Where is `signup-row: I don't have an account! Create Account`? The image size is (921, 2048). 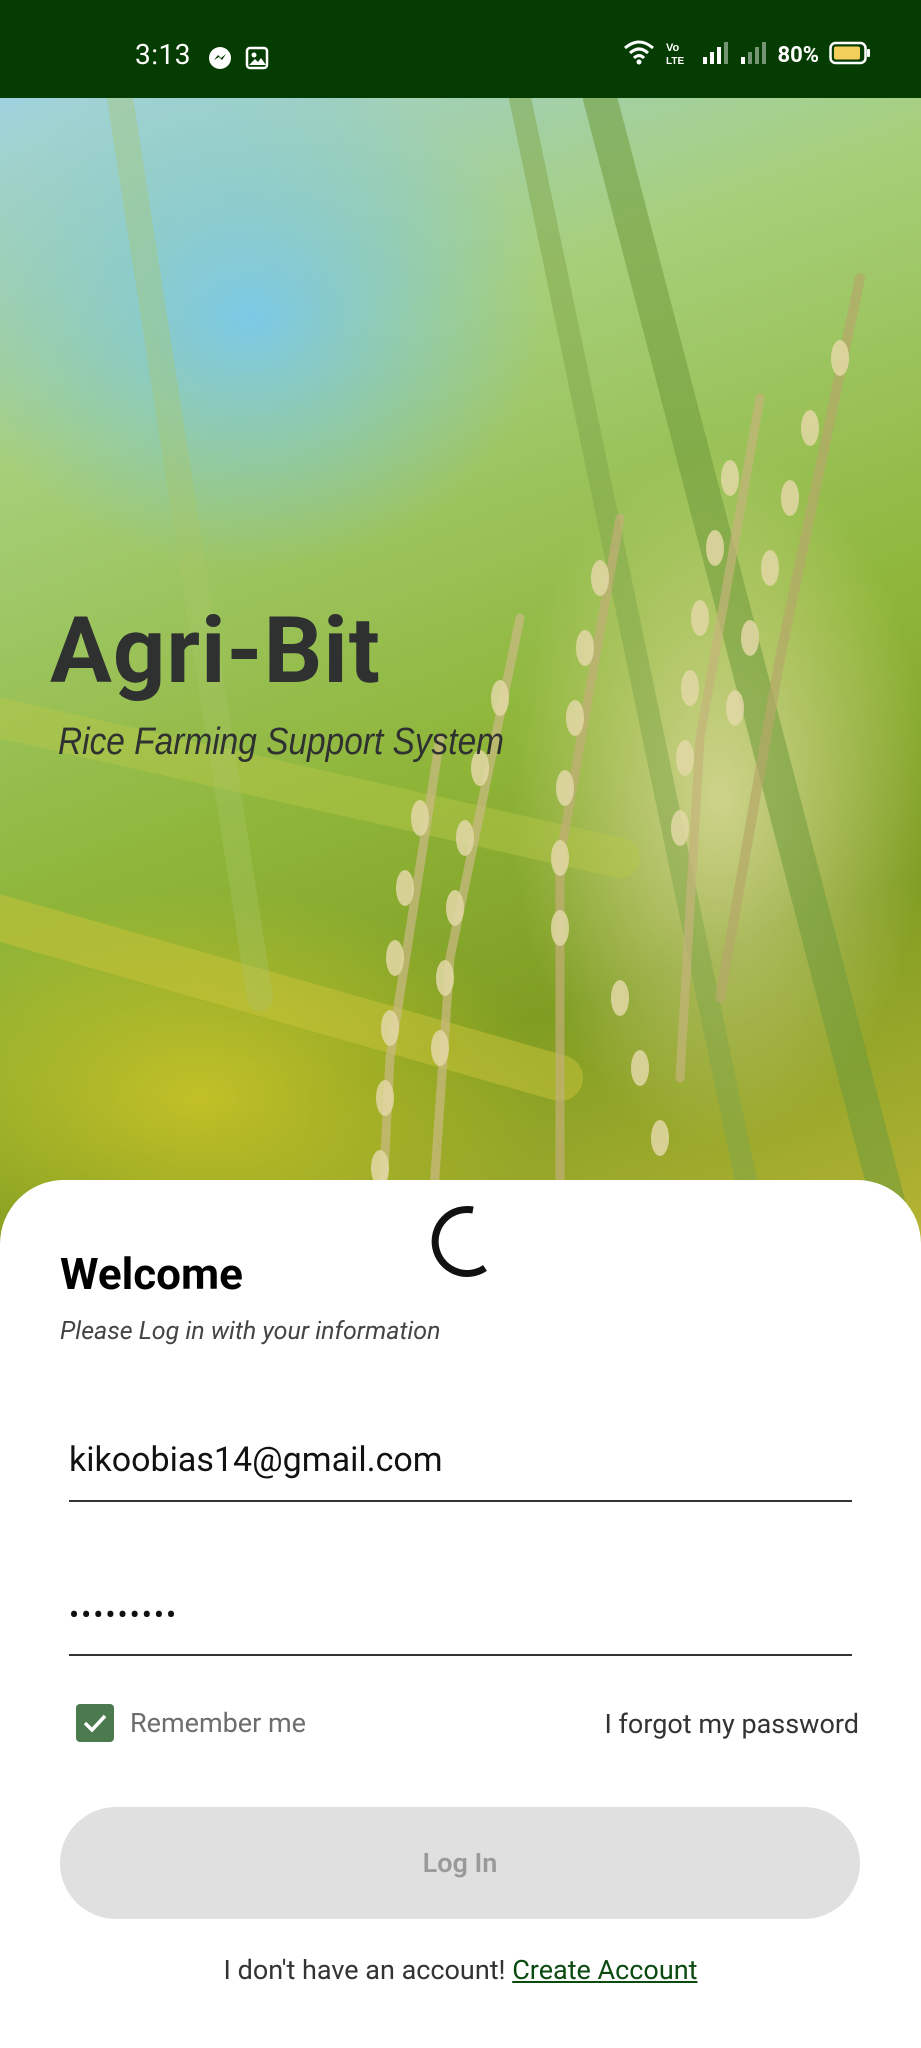 signup-row: I don't have an account! Create Account is located at coordinates (460, 1970).